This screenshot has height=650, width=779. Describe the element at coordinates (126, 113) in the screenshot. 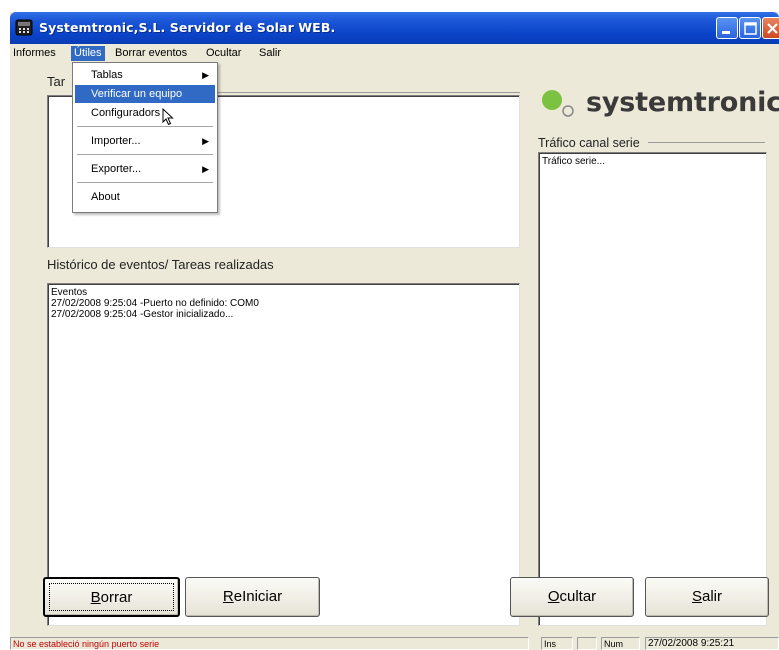

I see `menu-item-label: Configuradors` at that location.